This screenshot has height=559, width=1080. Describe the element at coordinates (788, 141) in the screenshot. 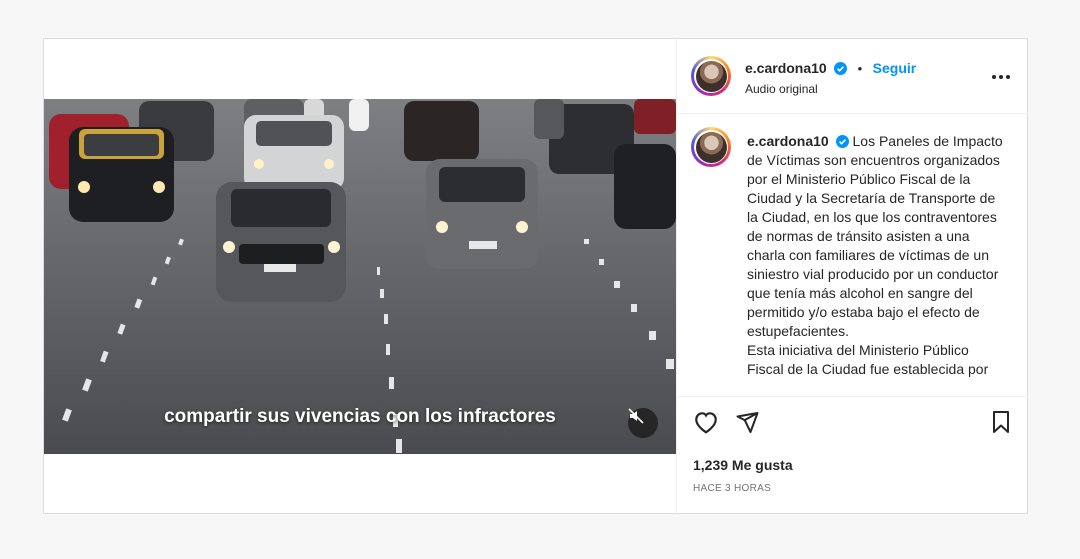

I see `caption-username: e.cardona10` at that location.